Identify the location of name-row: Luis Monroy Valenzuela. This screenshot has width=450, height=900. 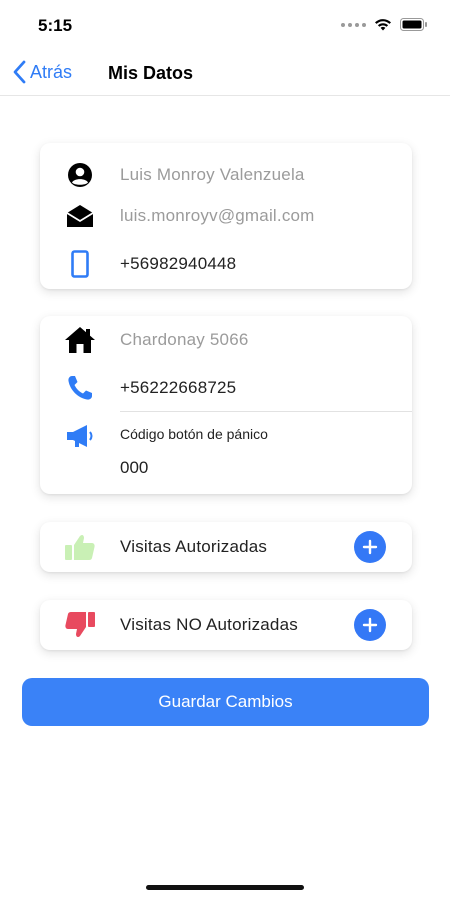
(226, 175).